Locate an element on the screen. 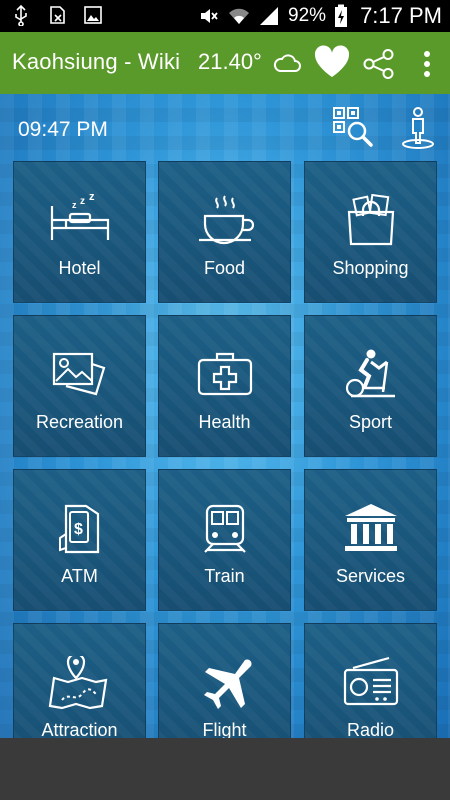  government-building-icon is located at coordinates (370, 527).